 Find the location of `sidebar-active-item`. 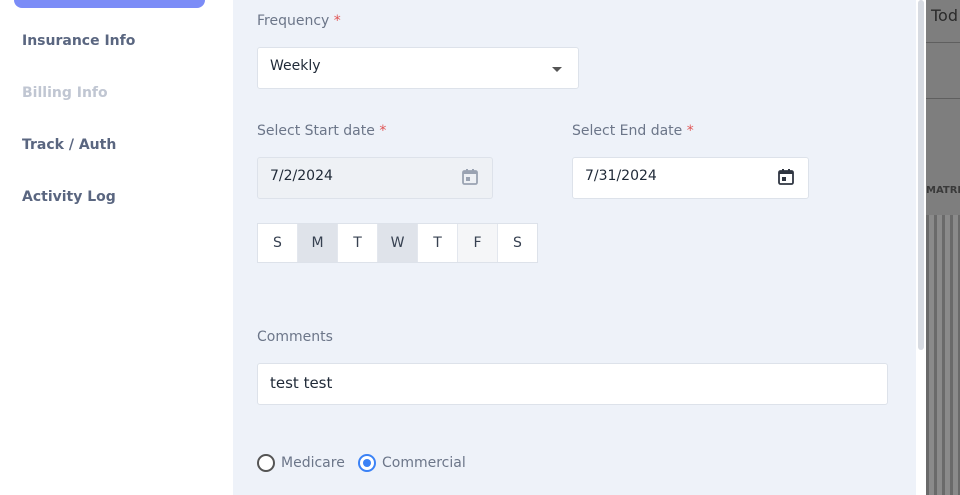

sidebar-active-item is located at coordinates (109, 4).